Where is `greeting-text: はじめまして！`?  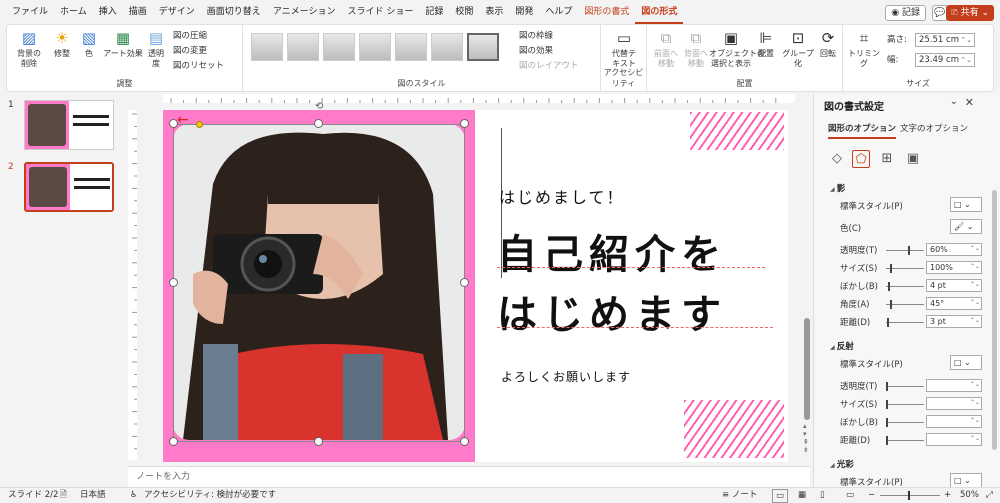
greeting-text: はじめまして！ is located at coordinates (562, 196).